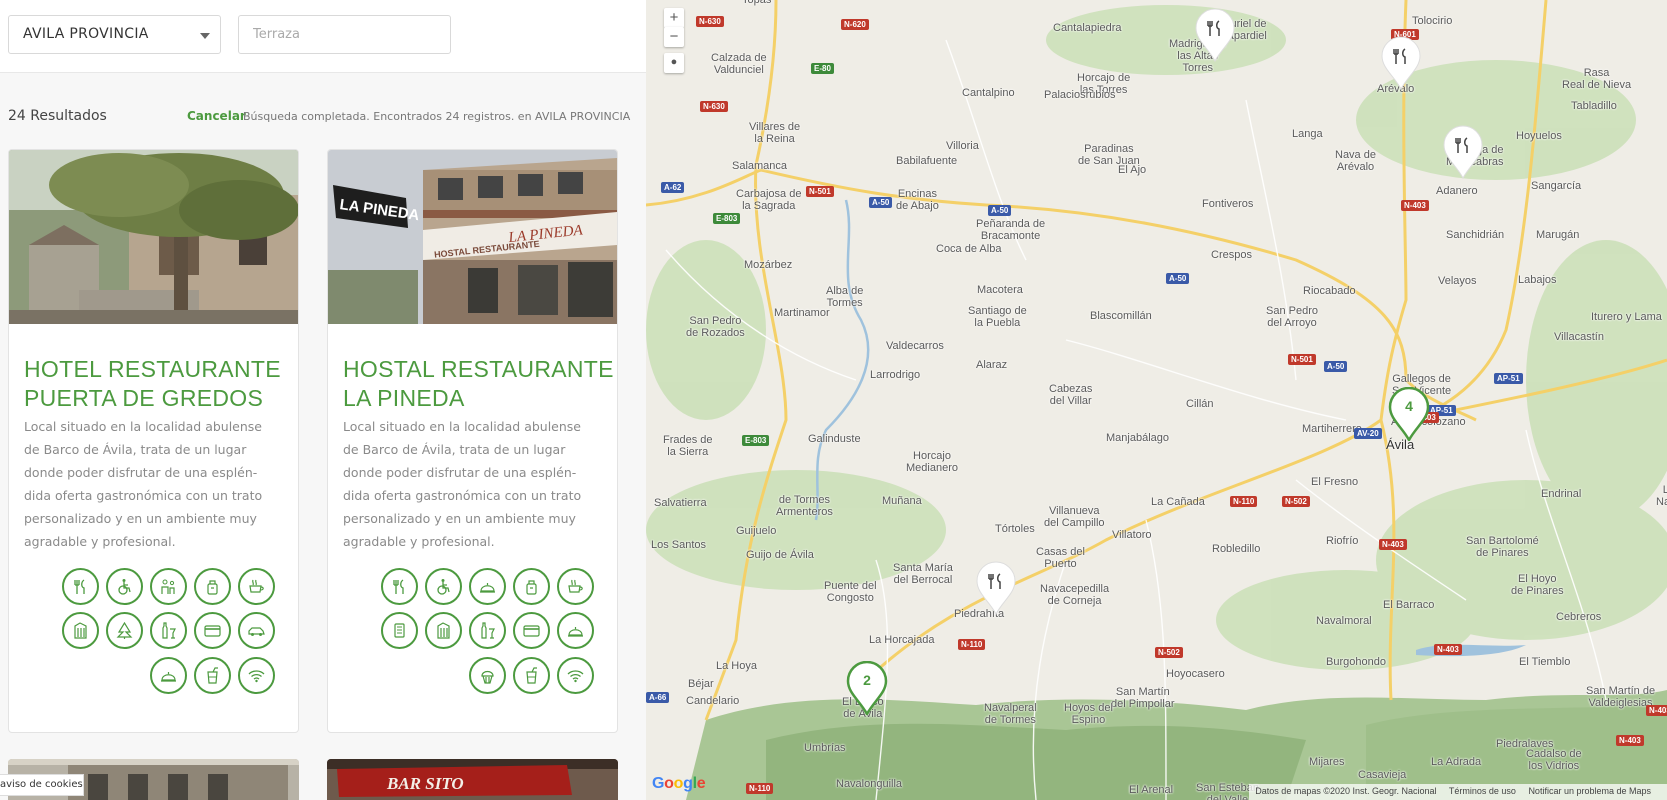 This screenshot has width=1667, height=800. What do you see at coordinates (124, 630) in the screenshot?
I see `tree-icon` at bounding box center [124, 630].